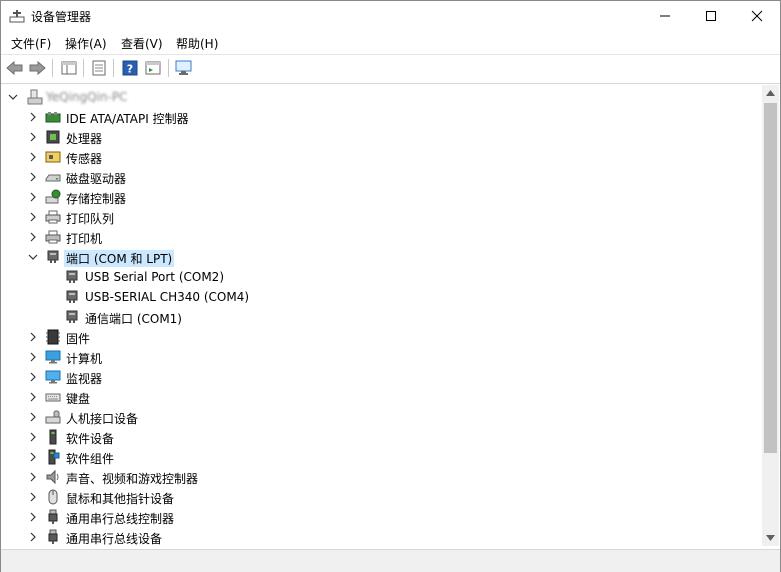  I want to click on tree-item-label: IDE ATA/ATAPI 控制器, so click(127, 119).